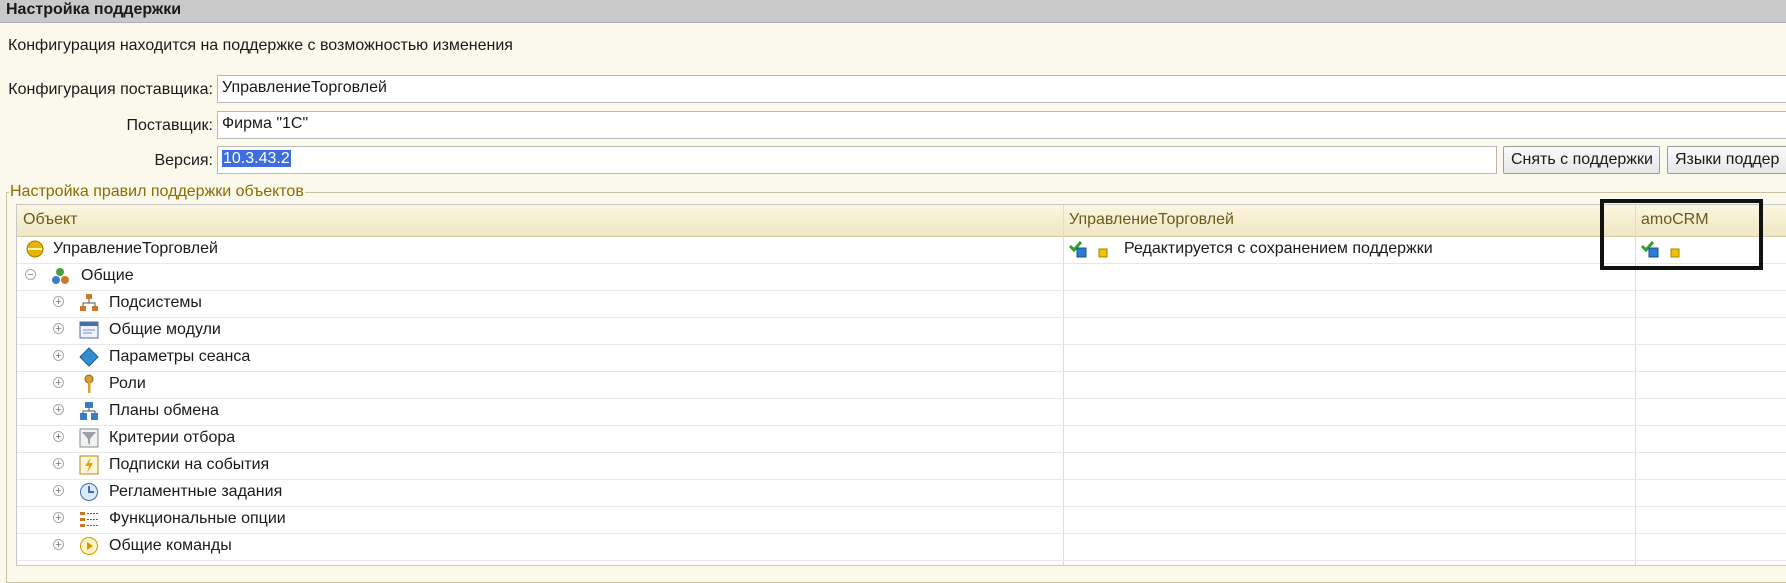 Image resolution: width=1786 pixels, height=583 pixels. I want to click on column-header-object: Объект, so click(50, 220).